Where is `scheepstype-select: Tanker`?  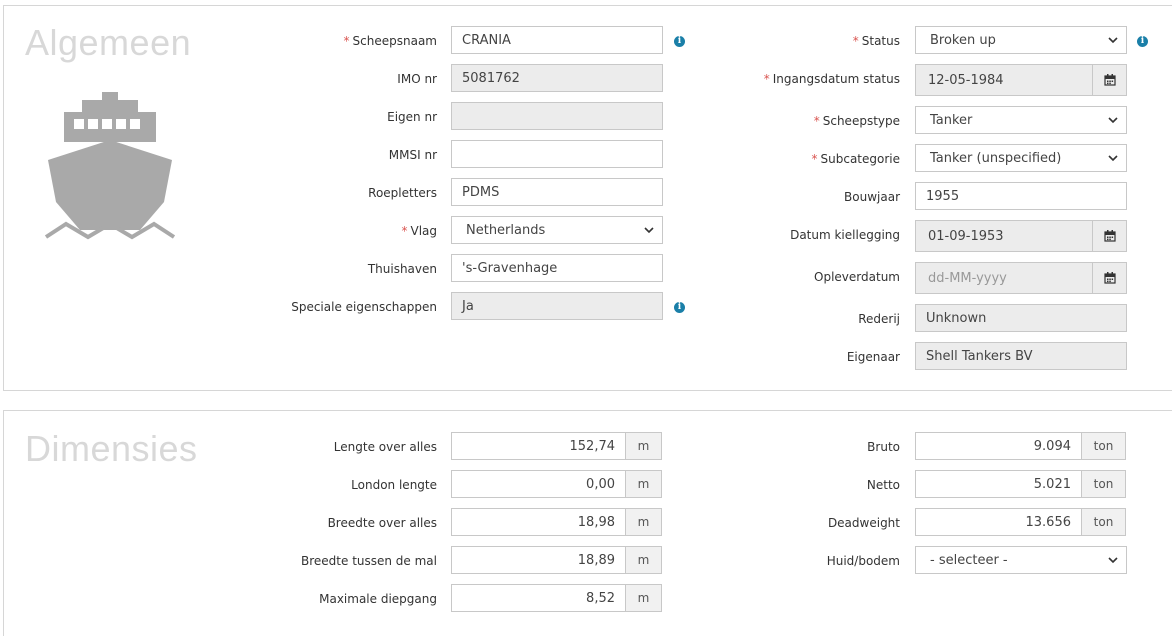 scheepstype-select: Tanker is located at coordinates (1021, 120).